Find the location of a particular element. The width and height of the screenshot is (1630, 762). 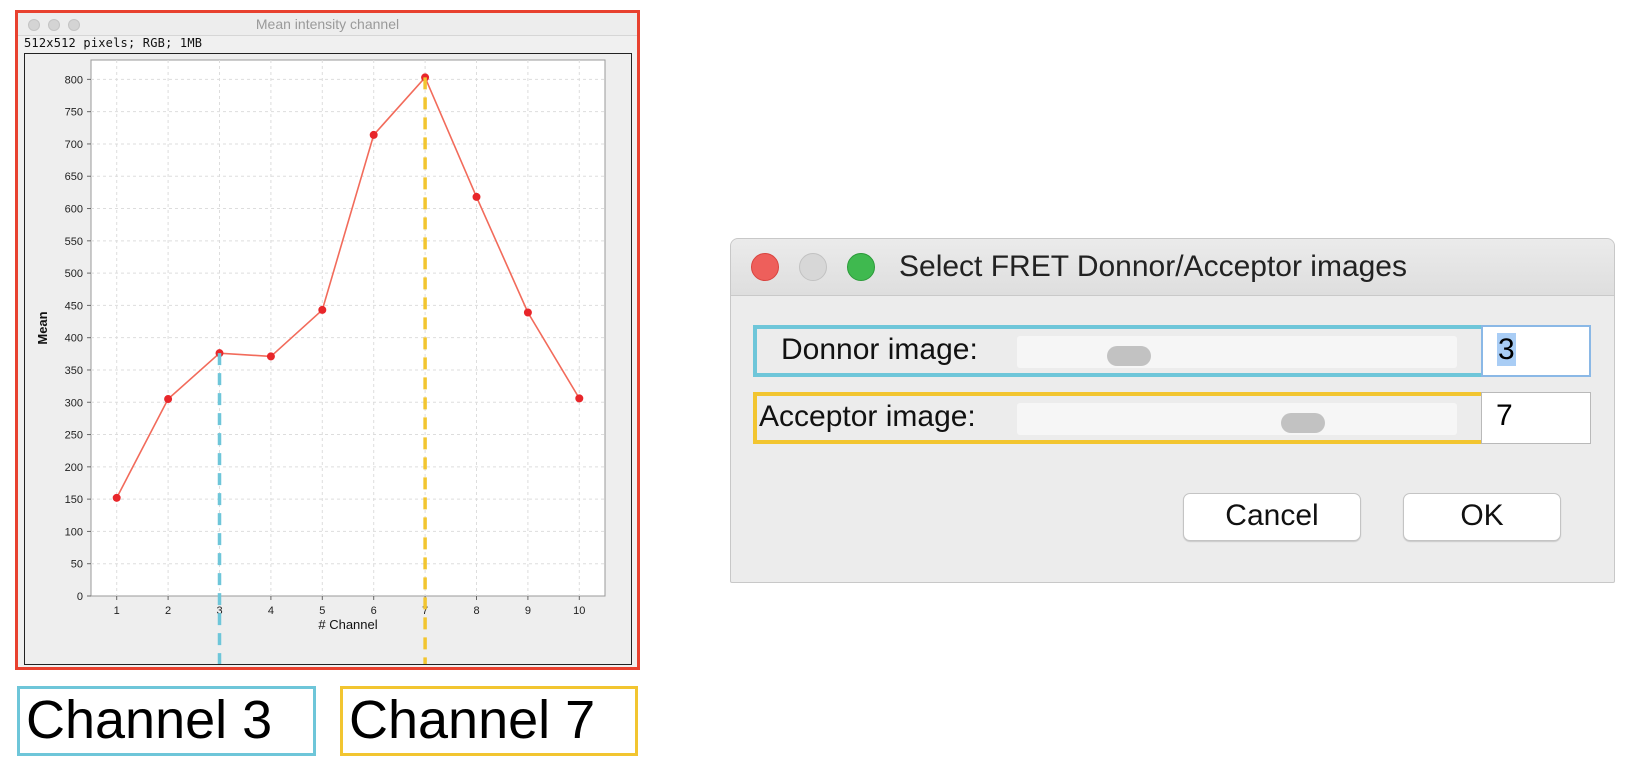

acceptor-slider-thumb is located at coordinates (1303, 423).